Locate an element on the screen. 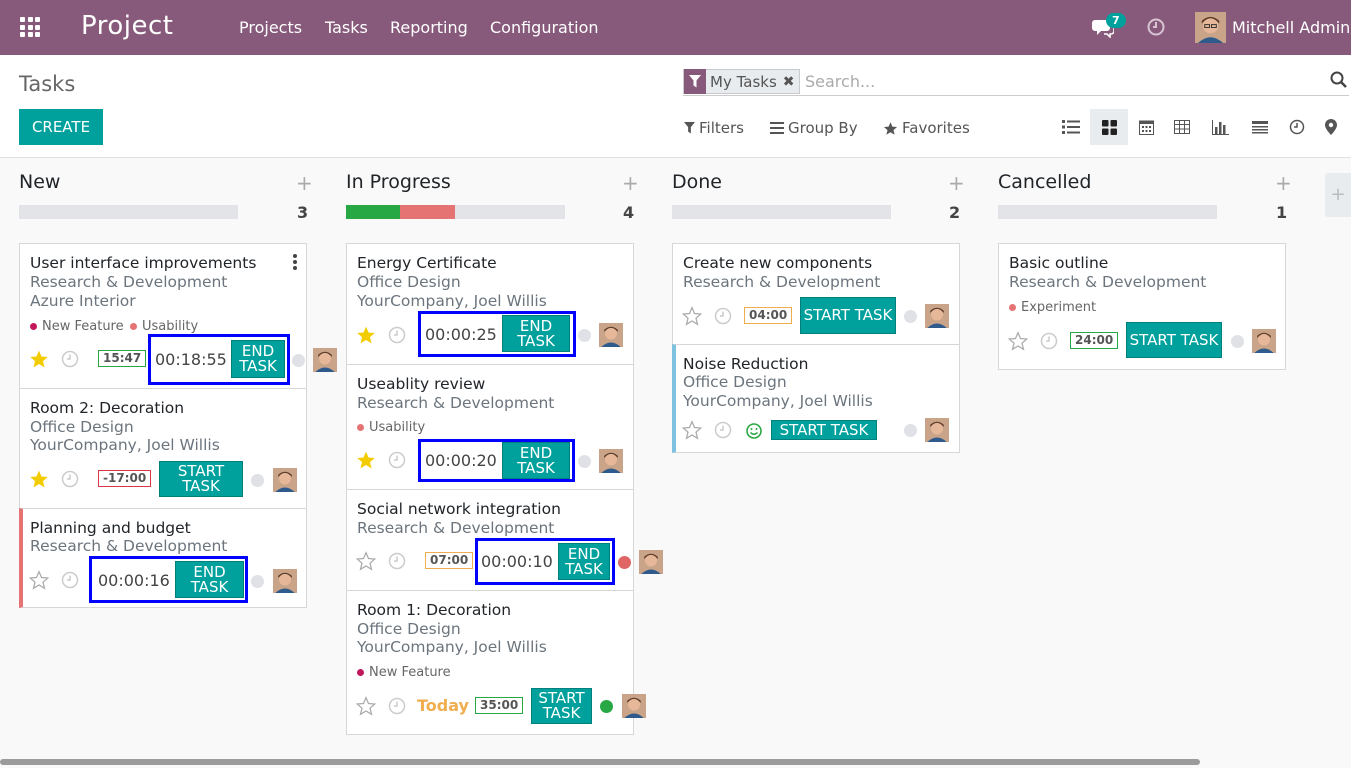  menu-tasks: Tasks is located at coordinates (346, 27).